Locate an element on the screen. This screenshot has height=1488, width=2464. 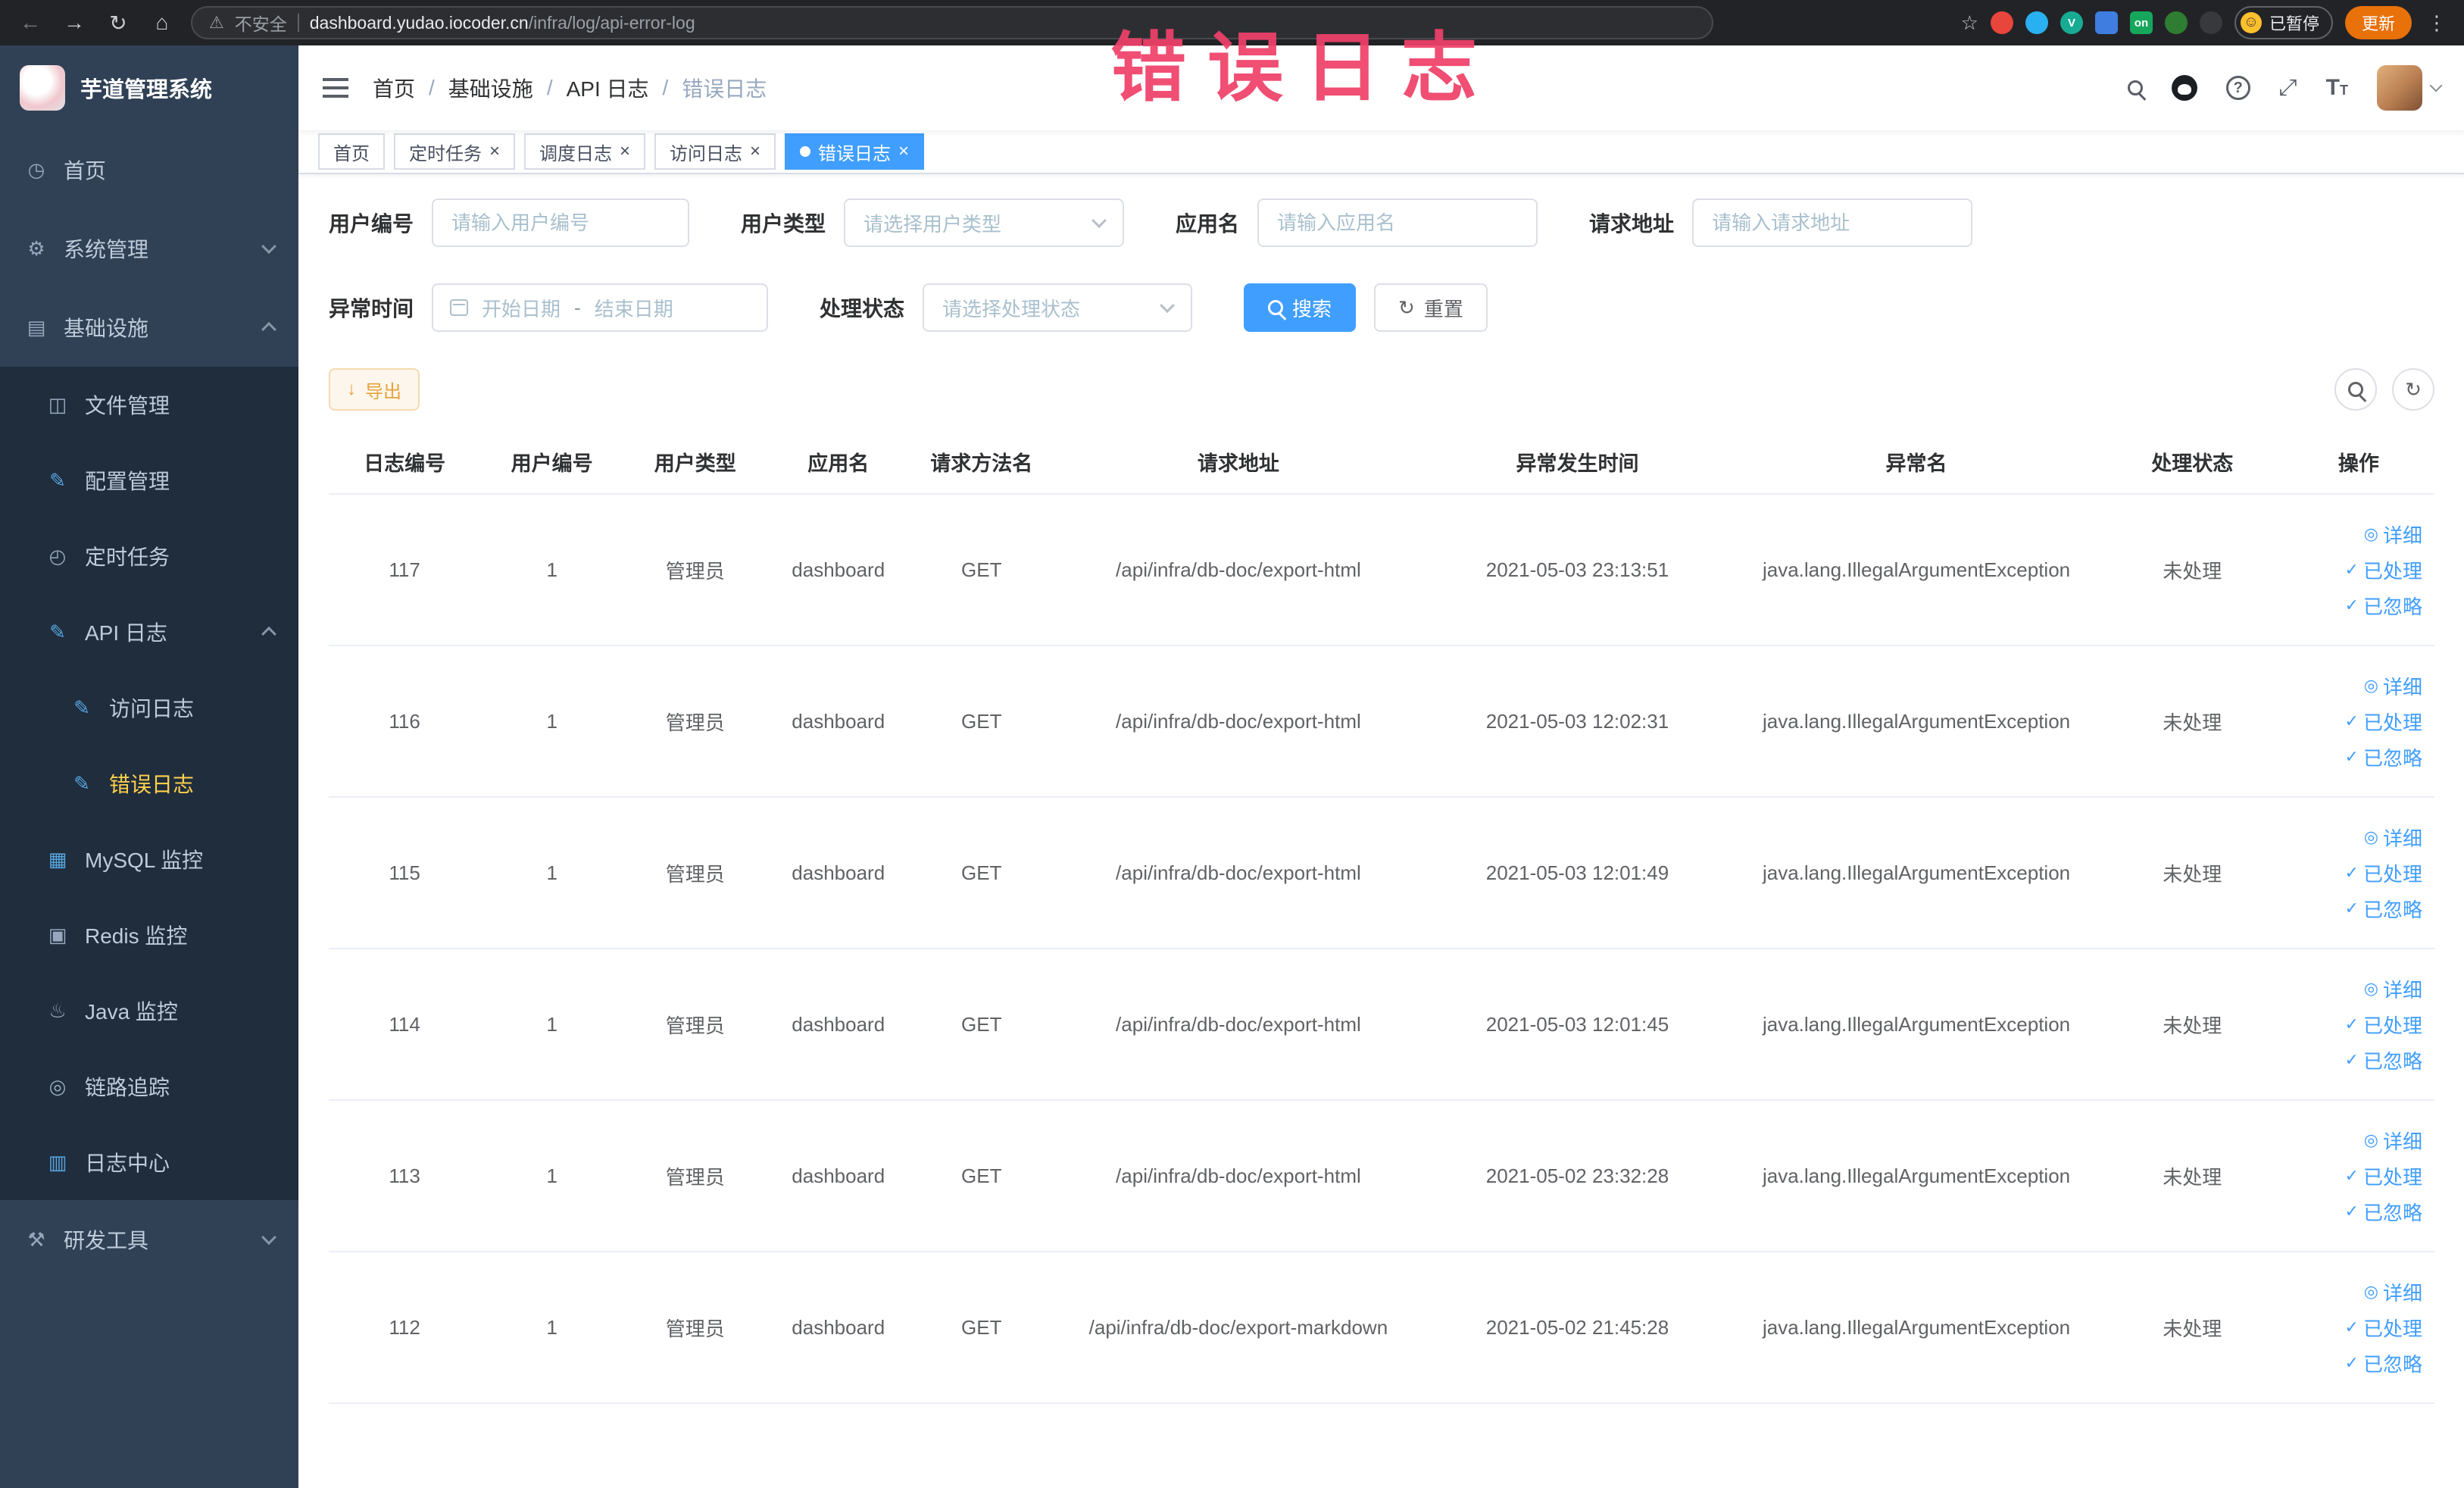
sidebar-item: ▥ 日志中心 is located at coordinates (149, 1162).